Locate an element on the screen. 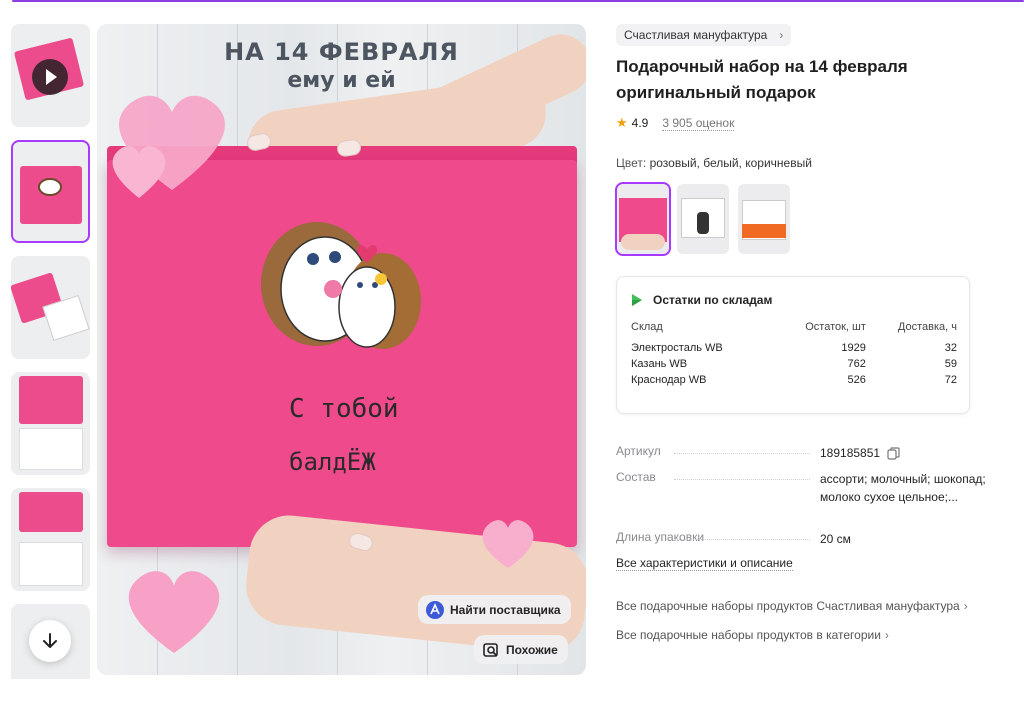  hedgehog-illustration is located at coordinates (341, 285).